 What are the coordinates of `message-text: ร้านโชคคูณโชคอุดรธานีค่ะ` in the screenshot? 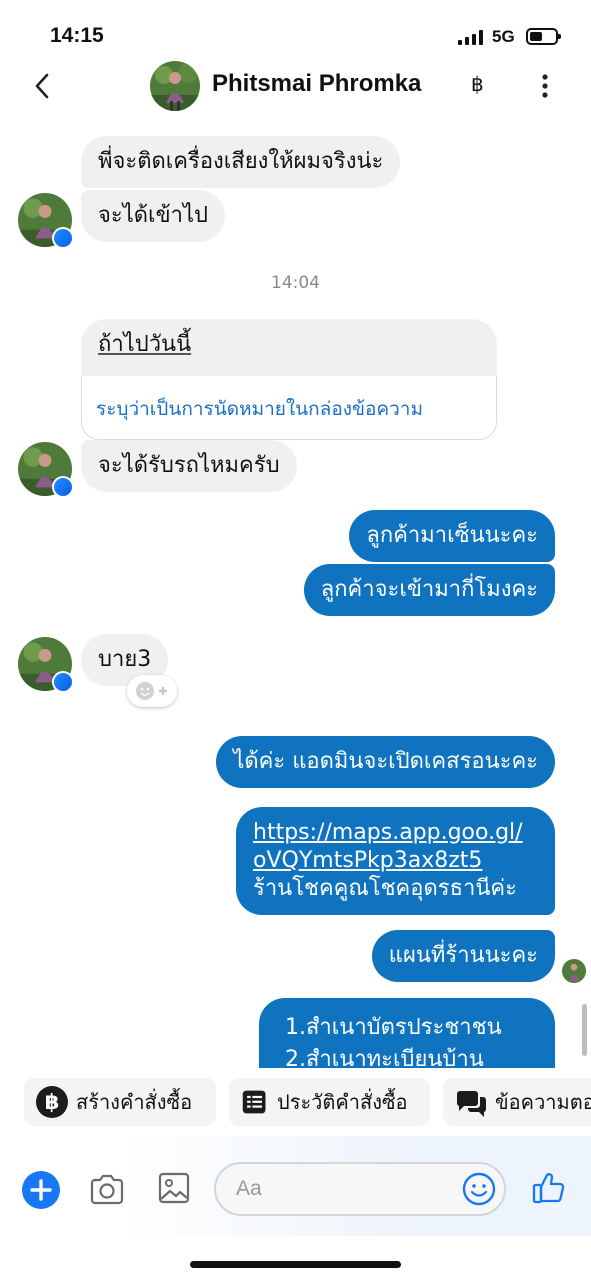 It's located at (385, 888).